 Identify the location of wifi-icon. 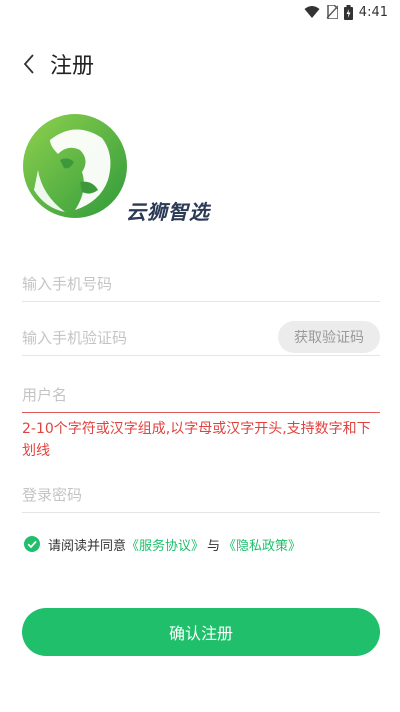
(312, 12).